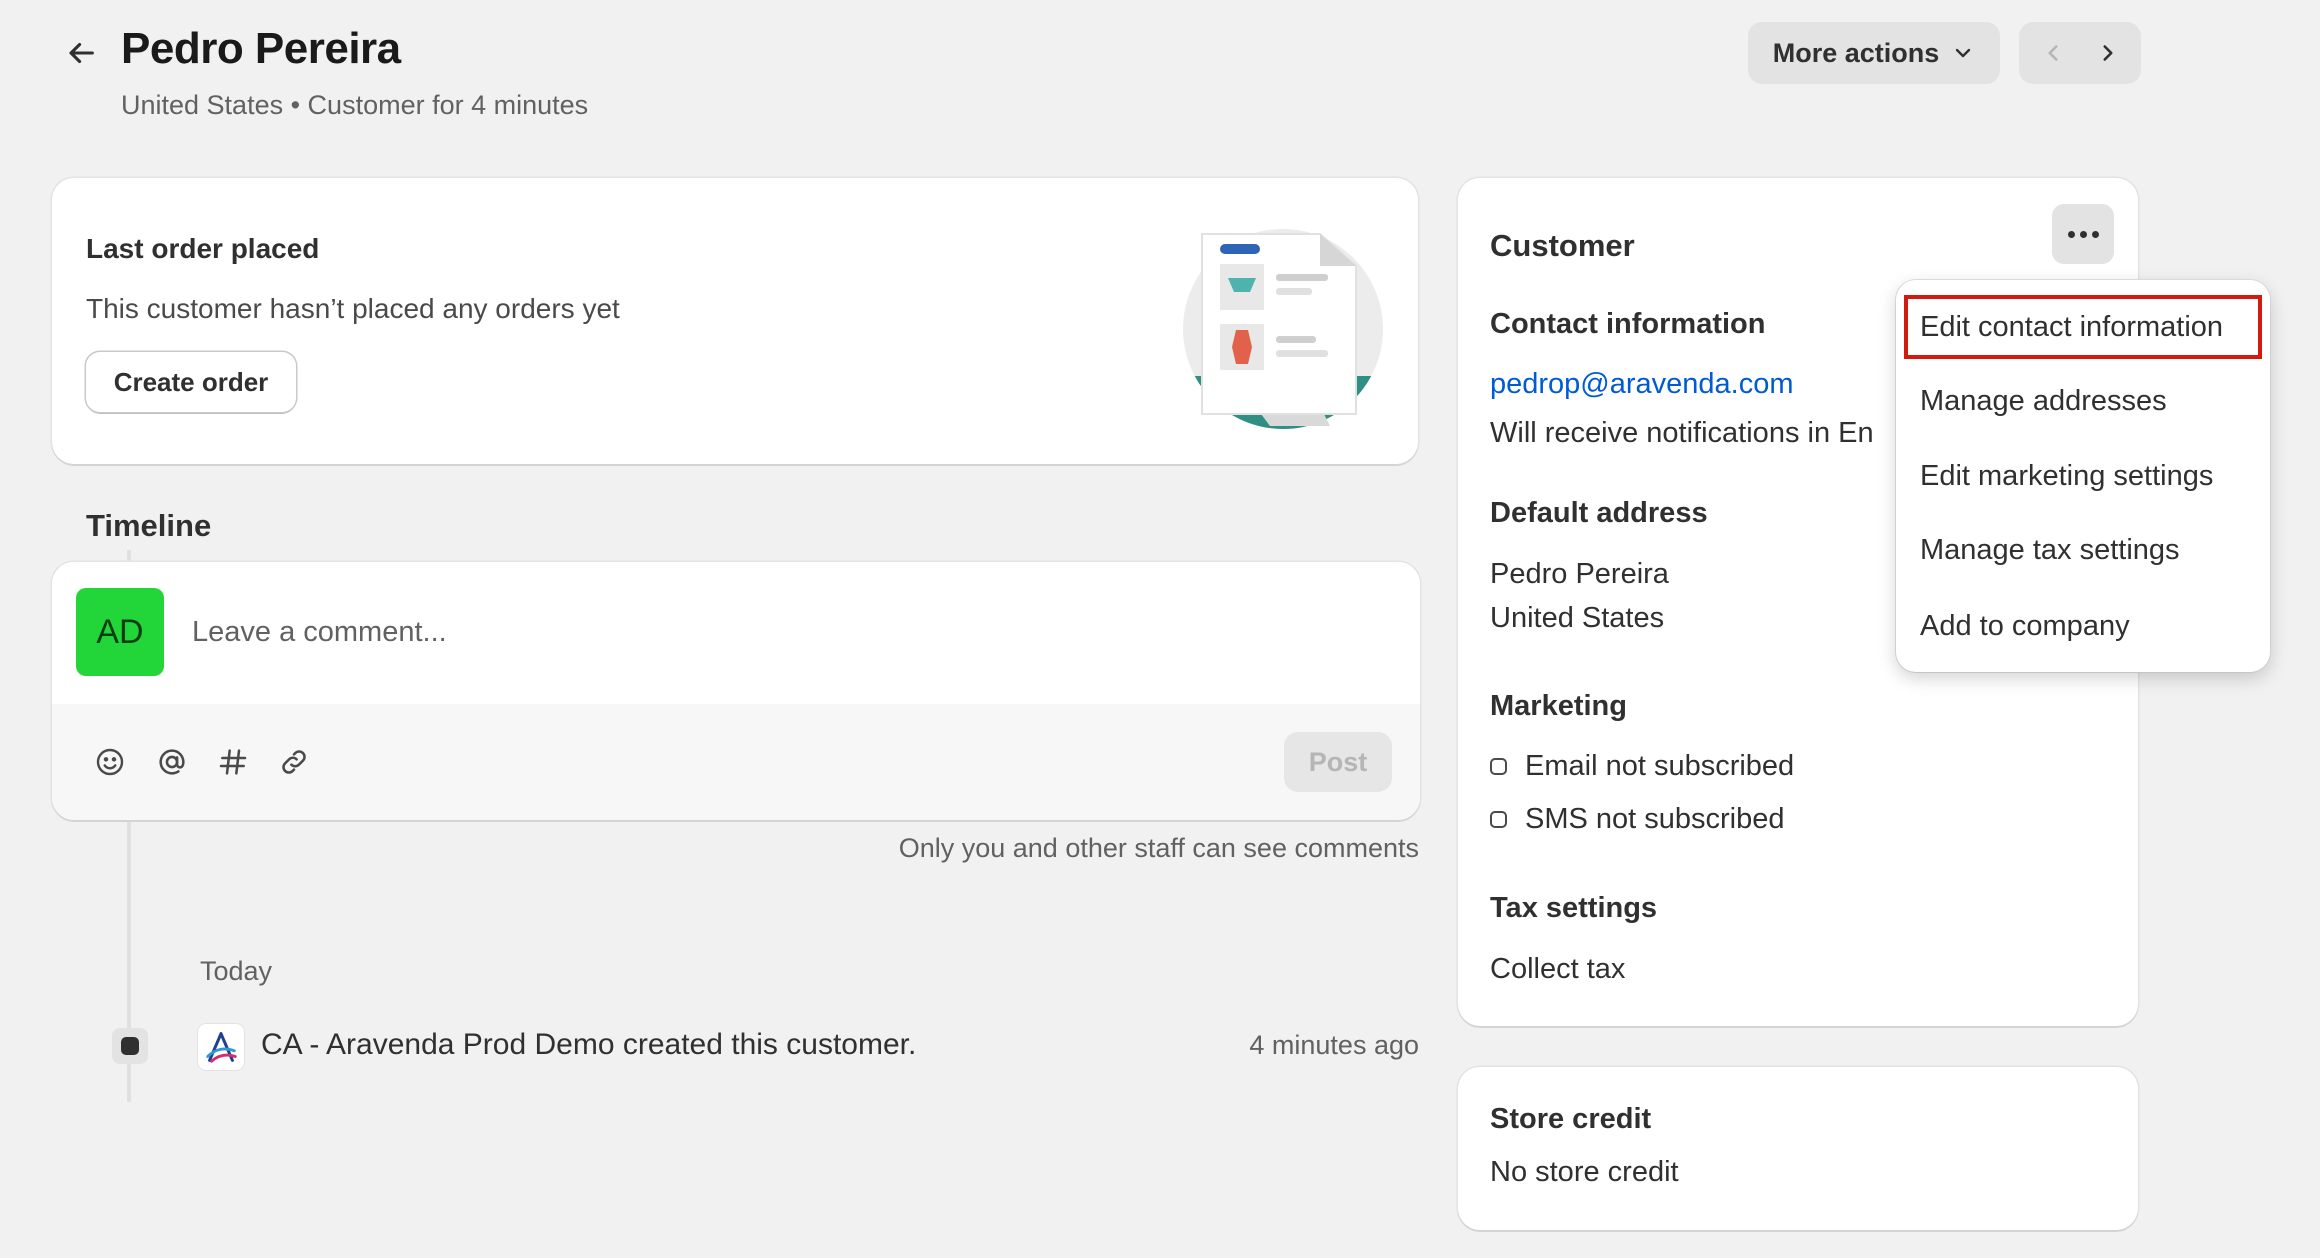 The height and width of the screenshot is (1258, 2320). I want to click on page-subtitle: United States • Customer for 4 minutes, so click(355, 105).